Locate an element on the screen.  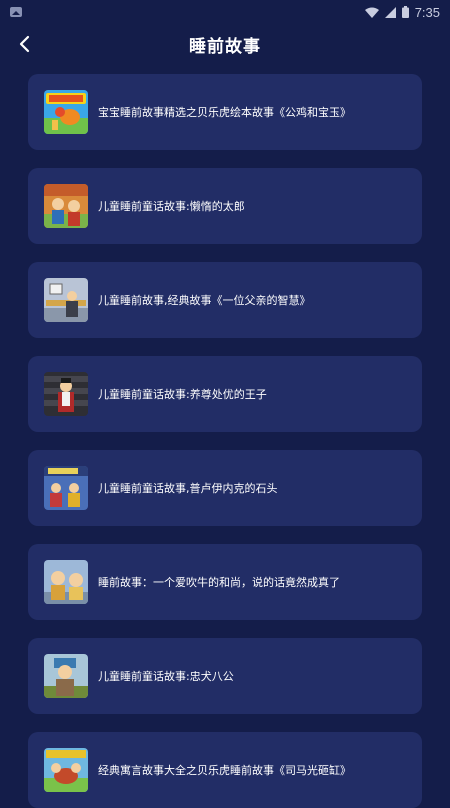
status-left is located at coordinates (16, 12).